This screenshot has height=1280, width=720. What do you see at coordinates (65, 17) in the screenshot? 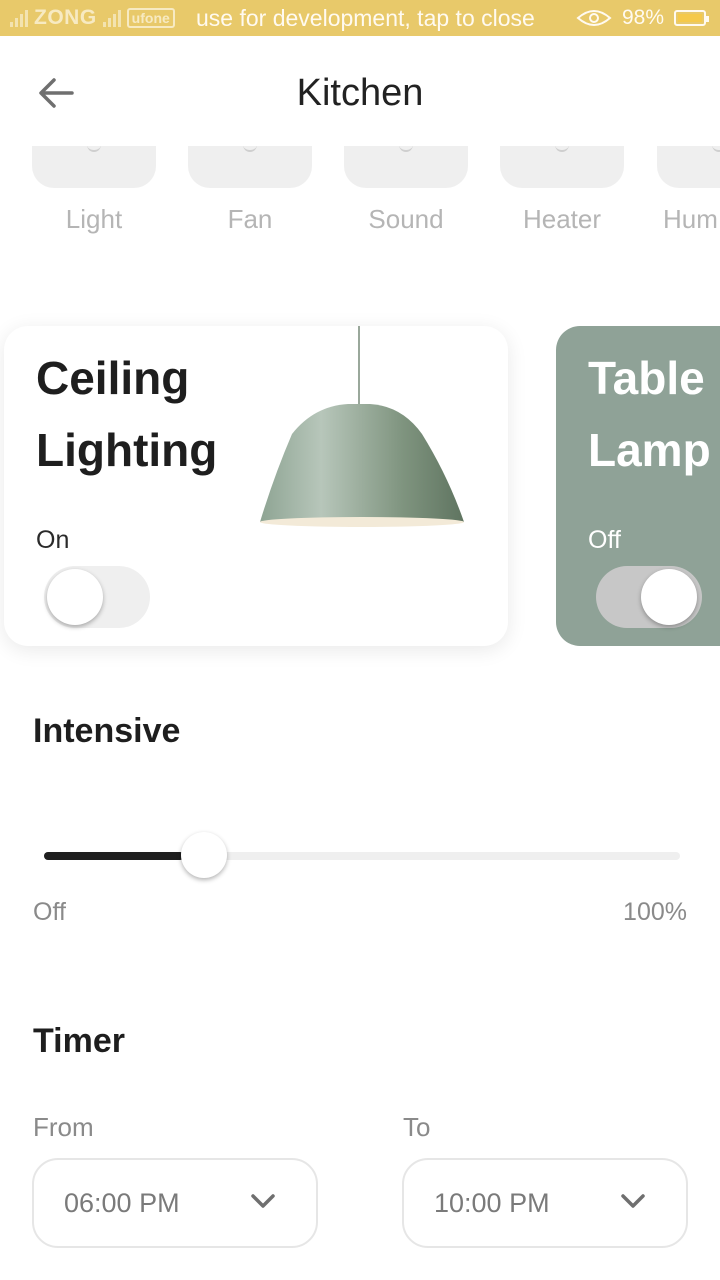
I see `carrier-name: ZONG` at bounding box center [65, 17].